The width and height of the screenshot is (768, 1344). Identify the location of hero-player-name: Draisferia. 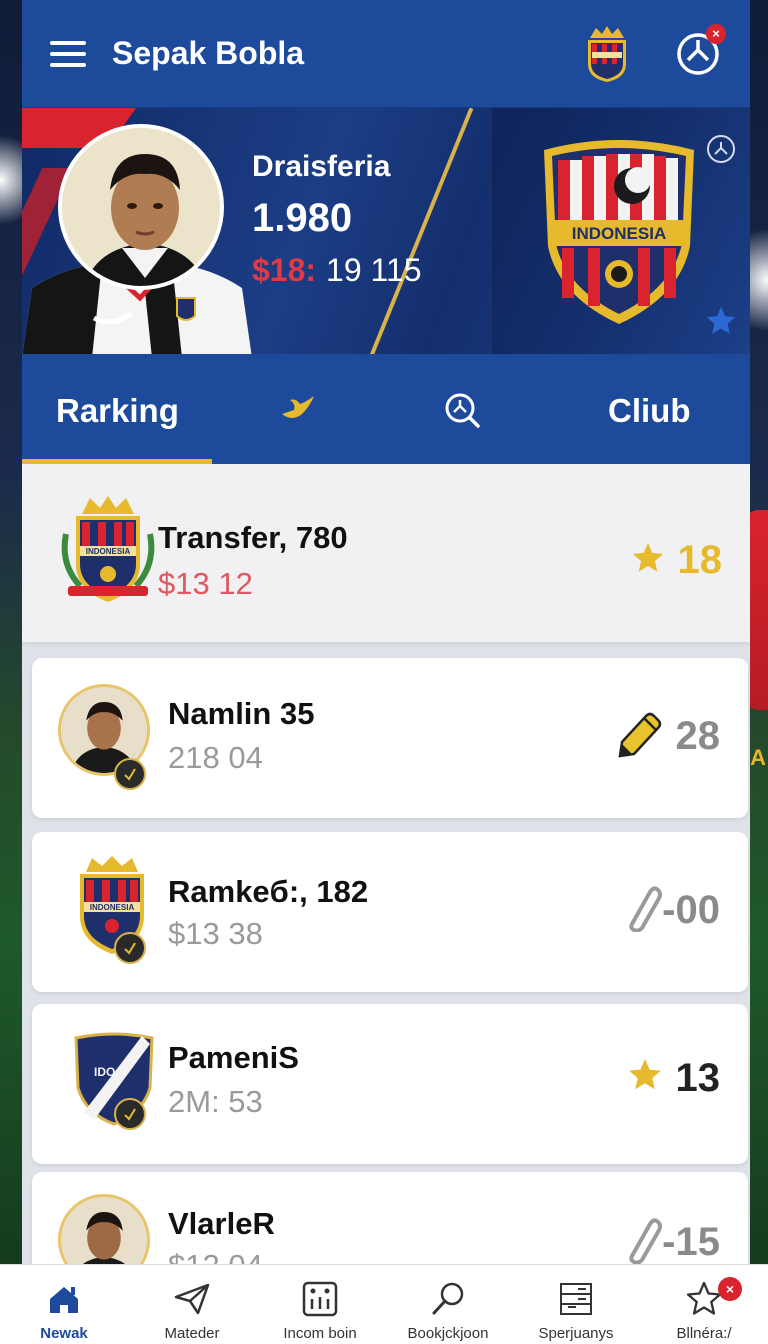
(321, 166).